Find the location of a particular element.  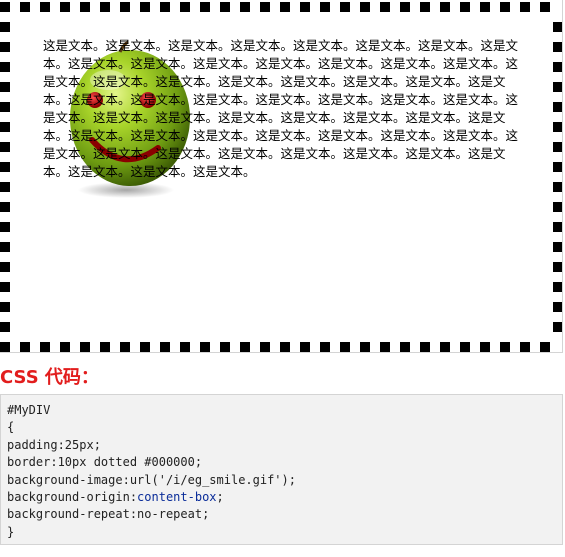

code-property: background-origin: is located at coordinates (72, 497).